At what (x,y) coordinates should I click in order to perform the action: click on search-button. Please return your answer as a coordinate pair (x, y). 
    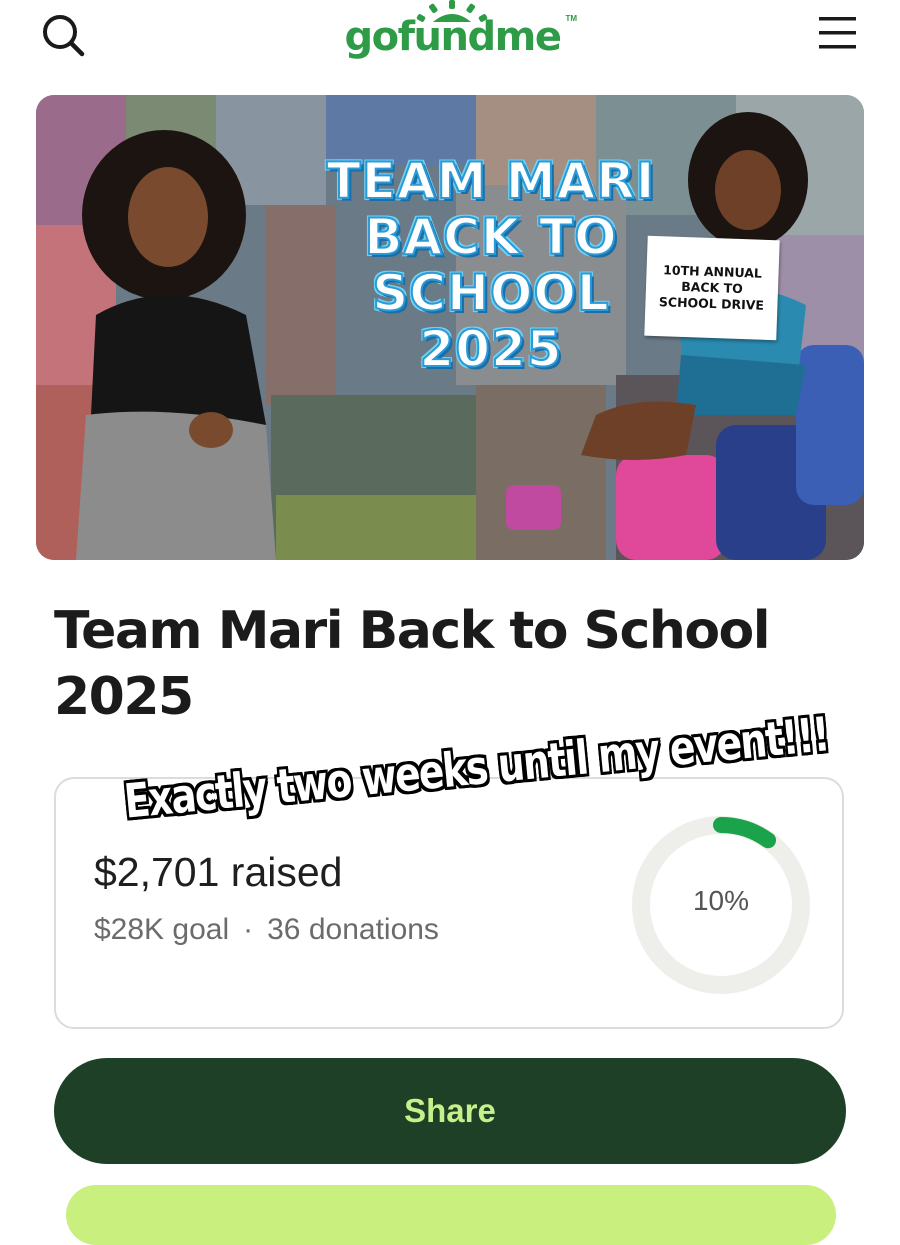
    Looking at the image, I should click on (64, 36).